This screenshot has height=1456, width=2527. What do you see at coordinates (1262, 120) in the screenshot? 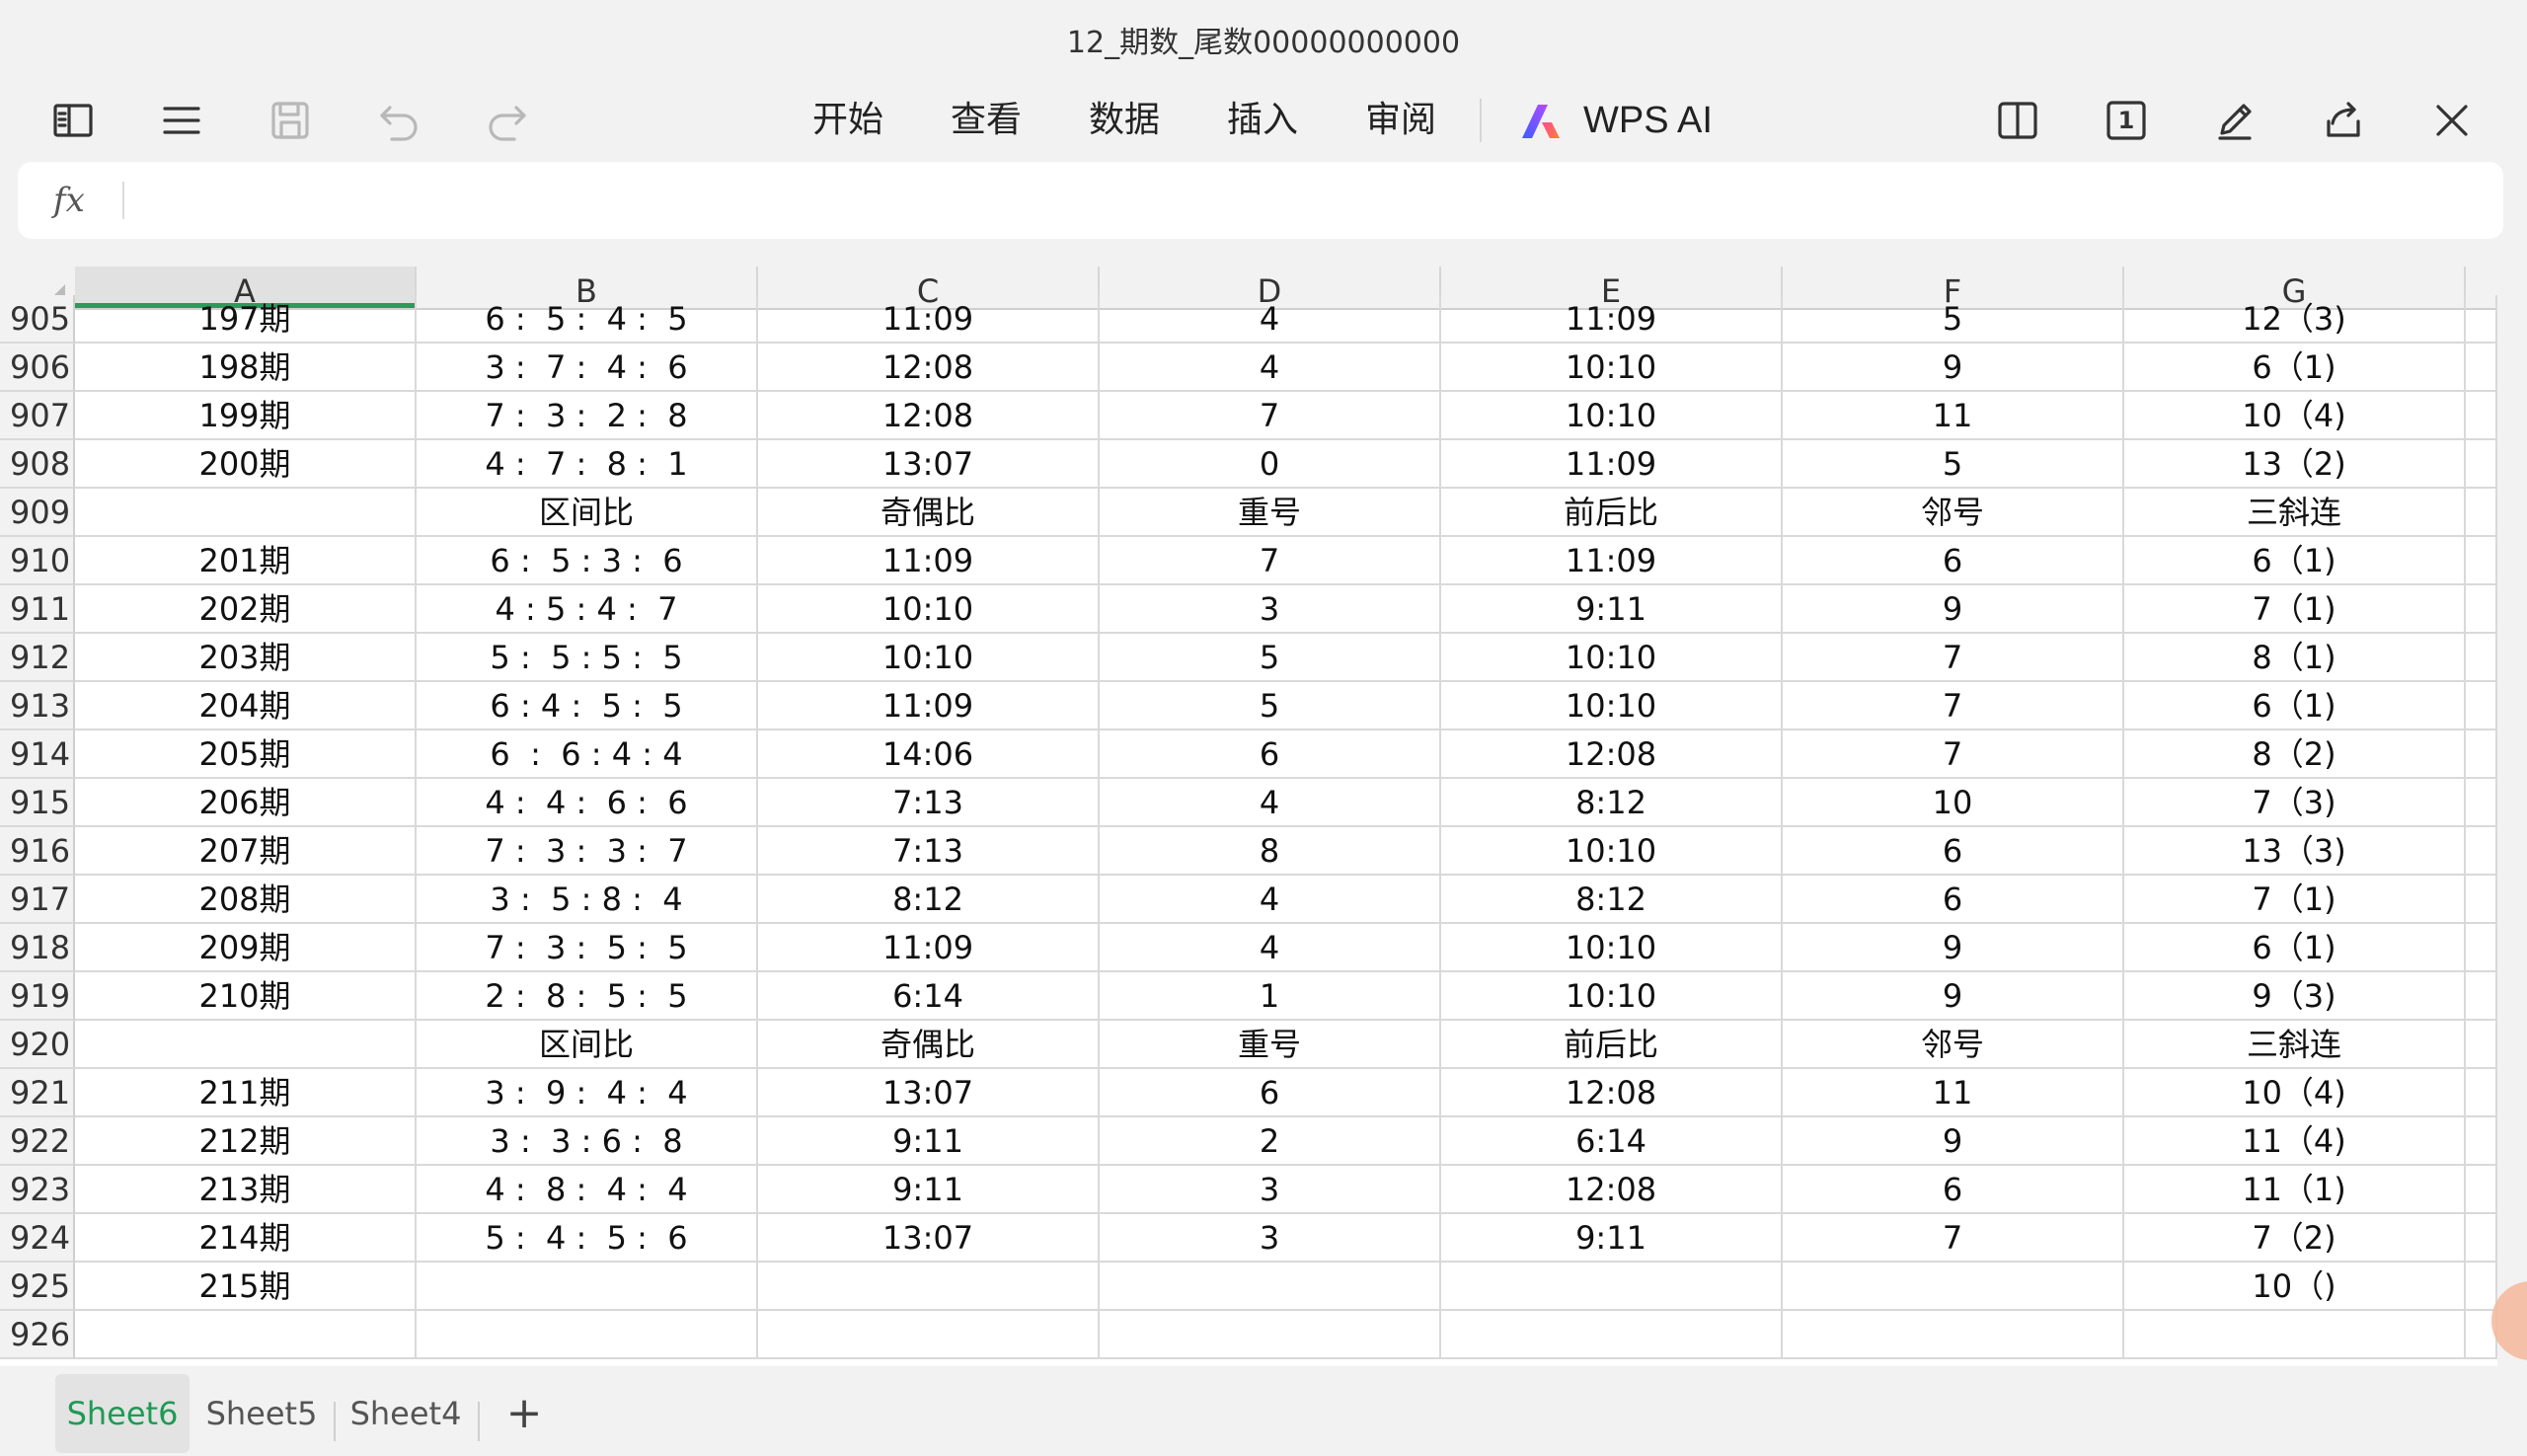
I see `menu-insert: 插入` at bounding box center [1262, 120].